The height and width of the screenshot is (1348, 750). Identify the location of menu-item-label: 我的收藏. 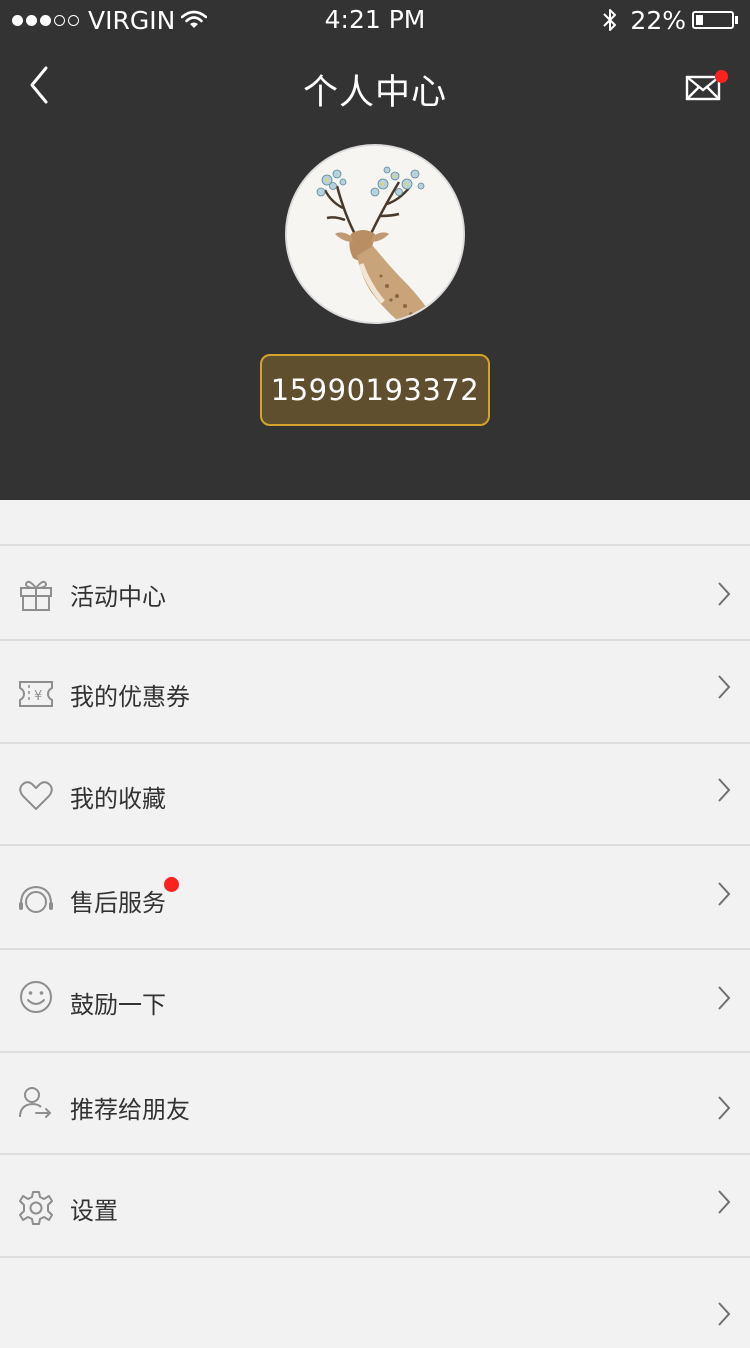
(118, 799).